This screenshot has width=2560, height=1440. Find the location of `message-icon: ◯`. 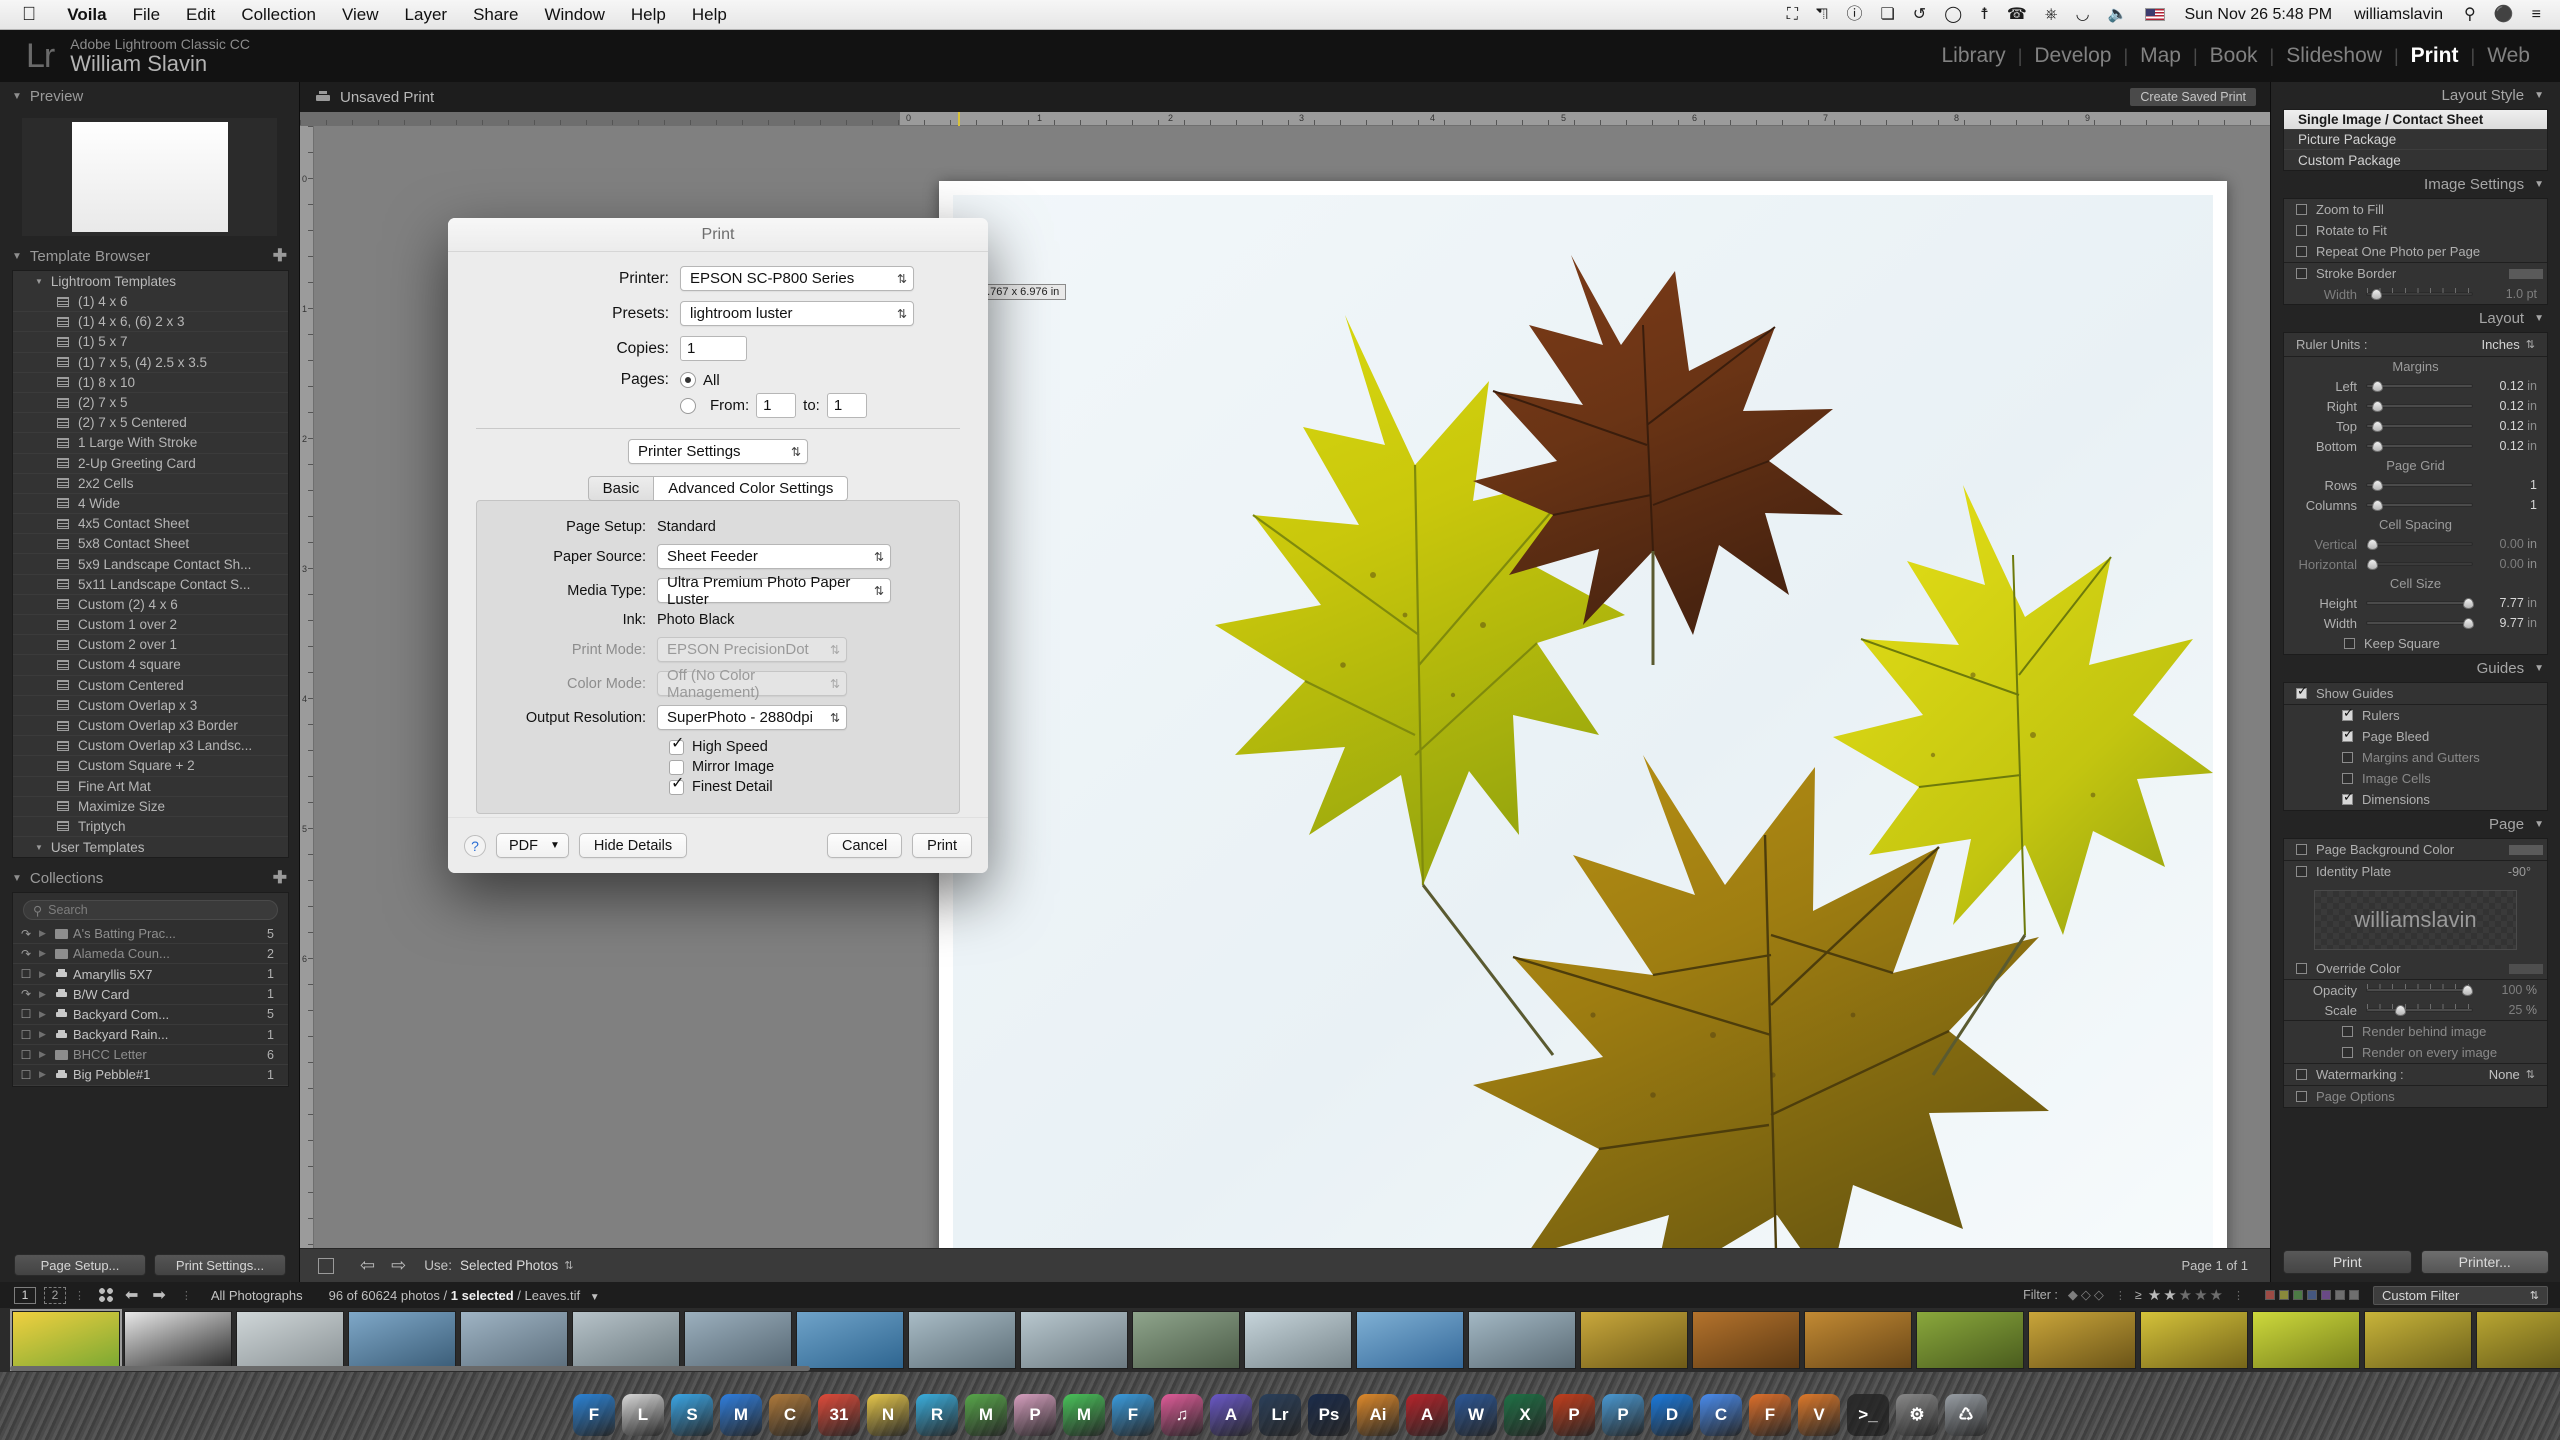

message-icon: ◯ is located at coordinates (1953, 14).